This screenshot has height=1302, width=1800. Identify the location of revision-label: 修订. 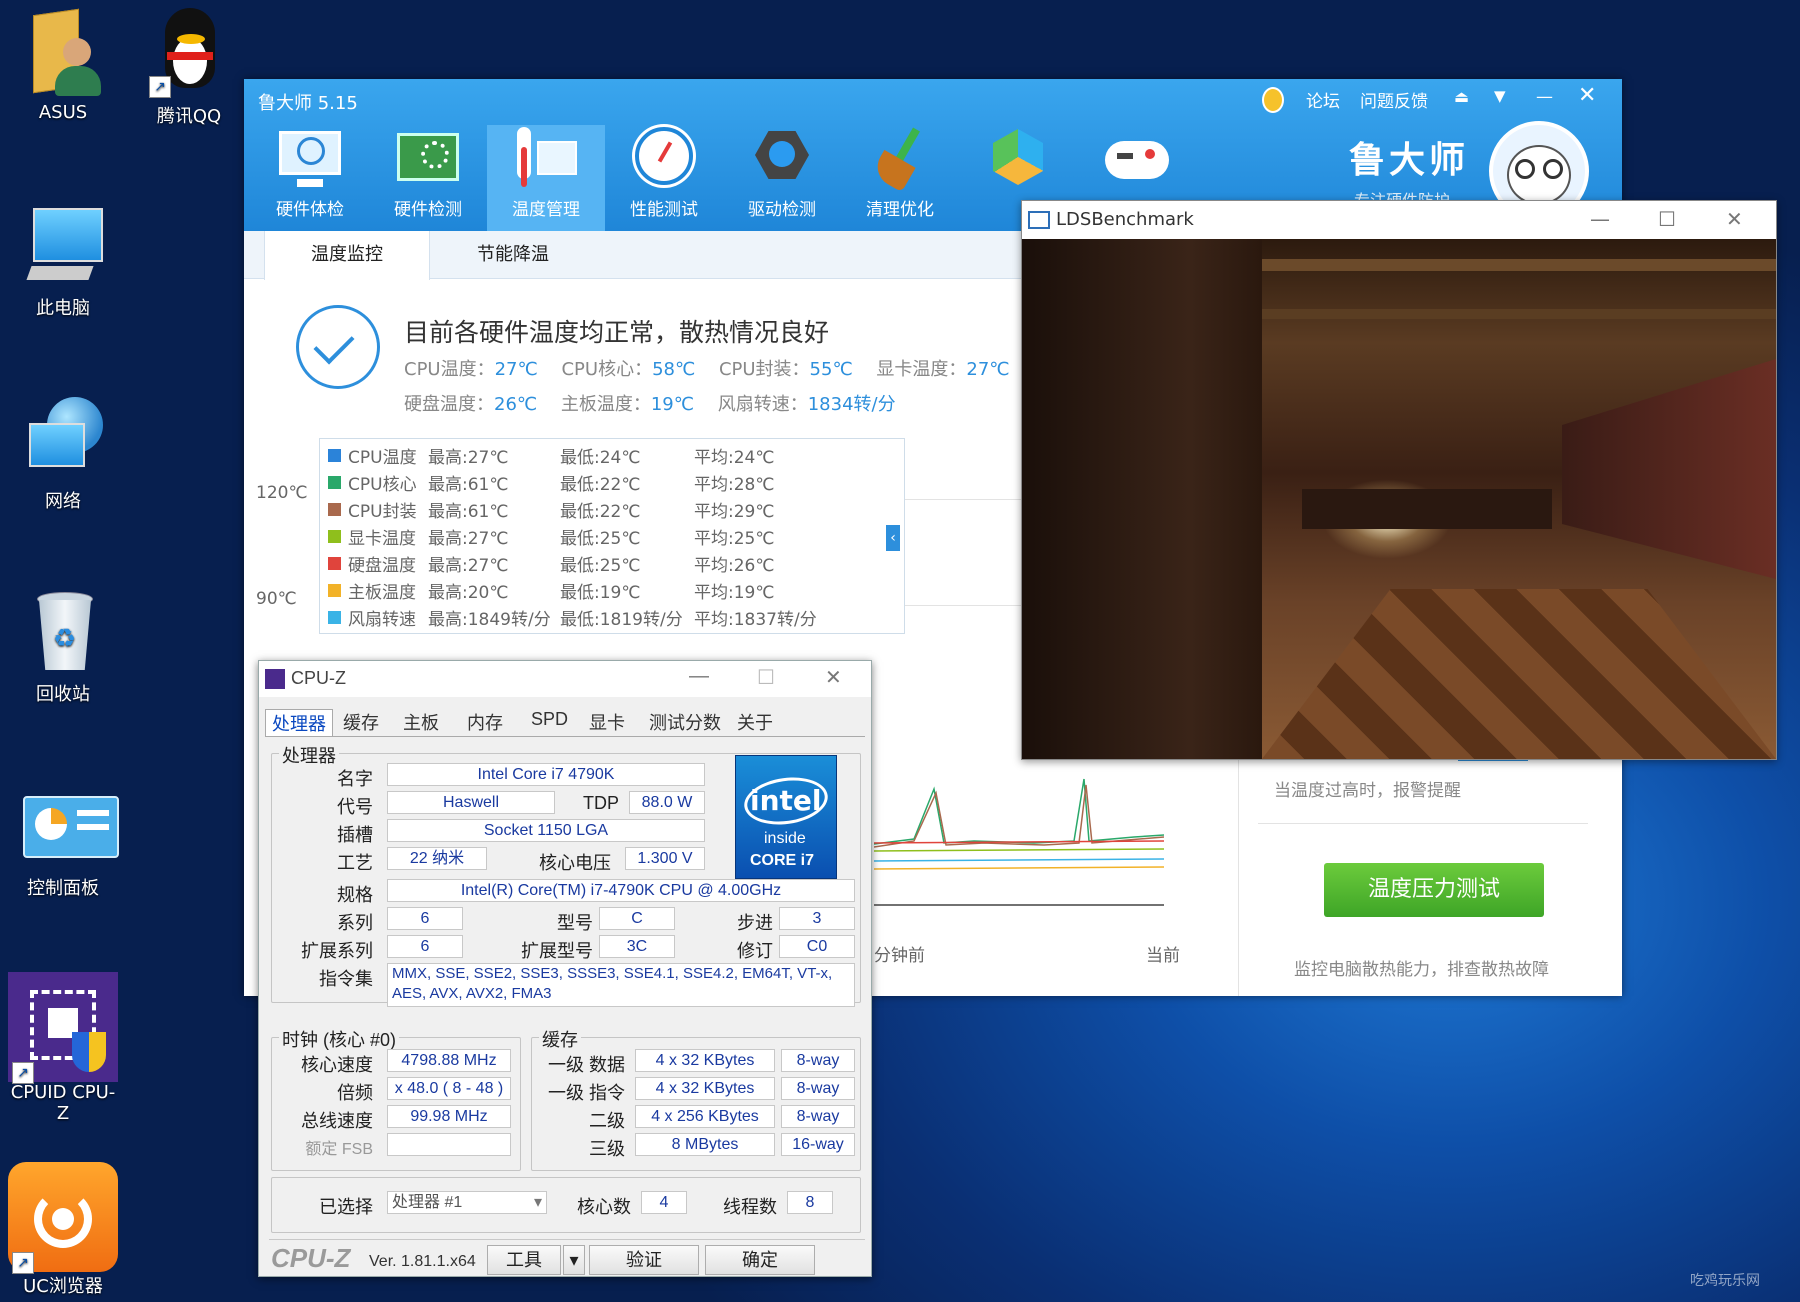
(755, 951).